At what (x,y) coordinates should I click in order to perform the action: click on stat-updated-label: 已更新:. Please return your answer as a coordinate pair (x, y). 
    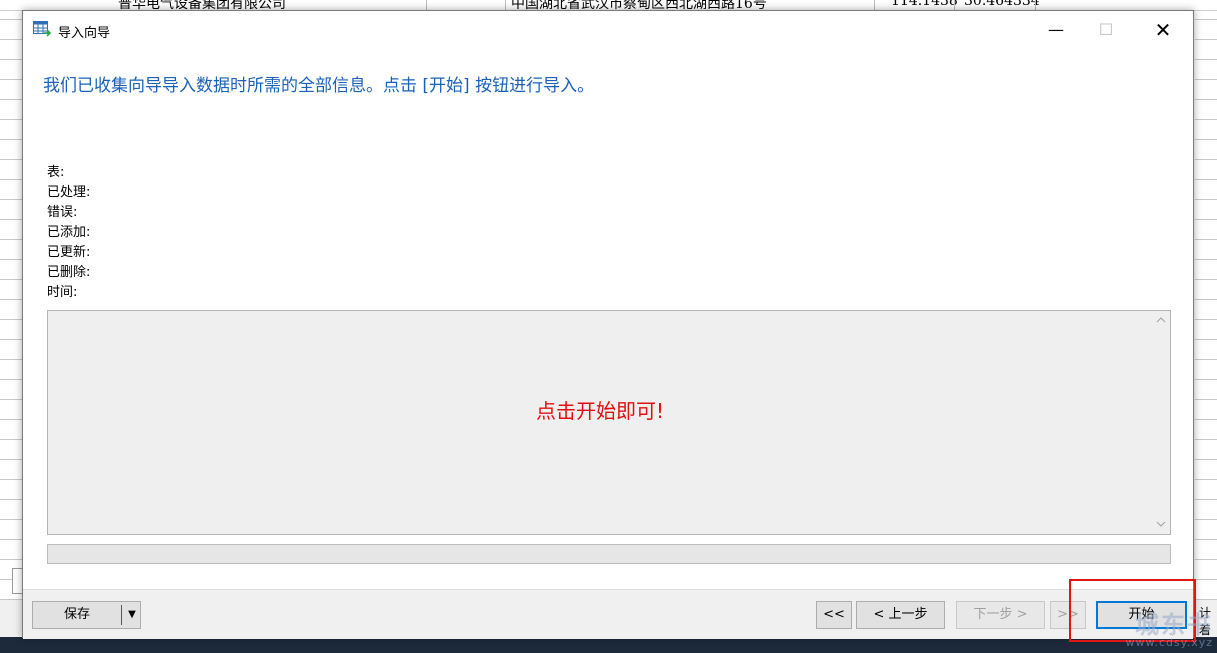
    Looking at the image, I should click on (69, 252).